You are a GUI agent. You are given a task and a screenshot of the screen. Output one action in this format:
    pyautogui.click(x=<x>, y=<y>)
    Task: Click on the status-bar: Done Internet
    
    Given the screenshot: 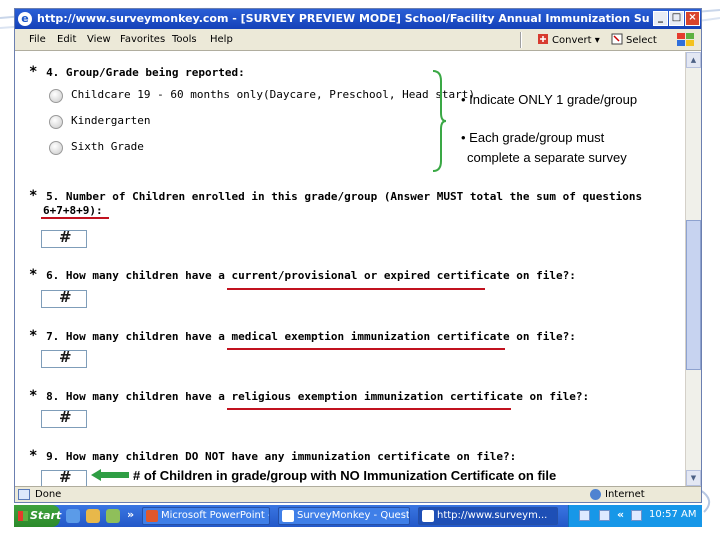 What is the action you would take?
    pyautogui.click(x=358, y=494)
    